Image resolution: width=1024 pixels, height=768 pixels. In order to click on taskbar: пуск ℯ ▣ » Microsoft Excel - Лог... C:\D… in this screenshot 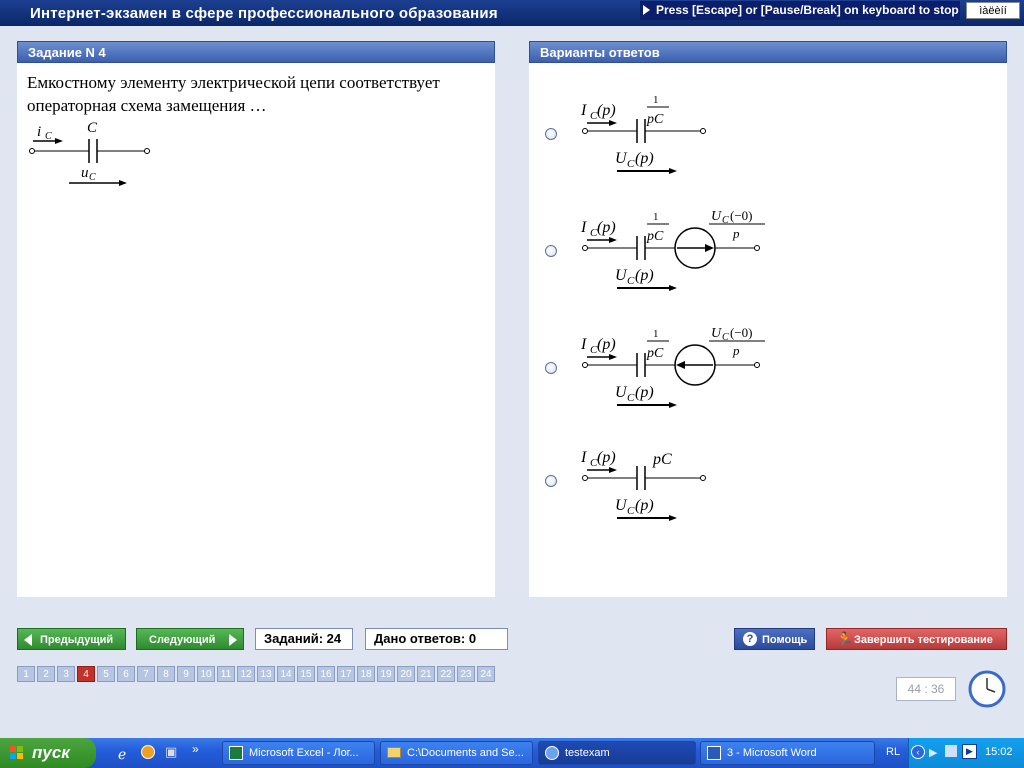, I will do `click(512, 753)`.